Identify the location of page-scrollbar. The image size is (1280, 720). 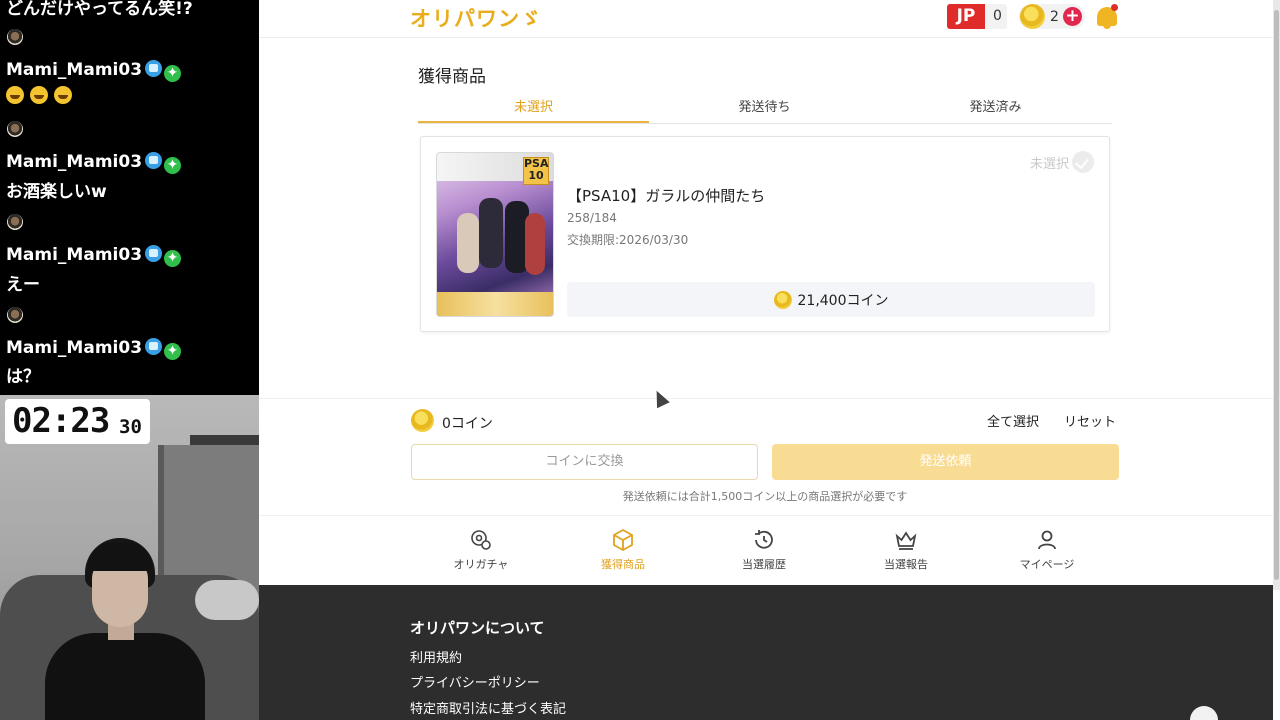
(1276, 295).